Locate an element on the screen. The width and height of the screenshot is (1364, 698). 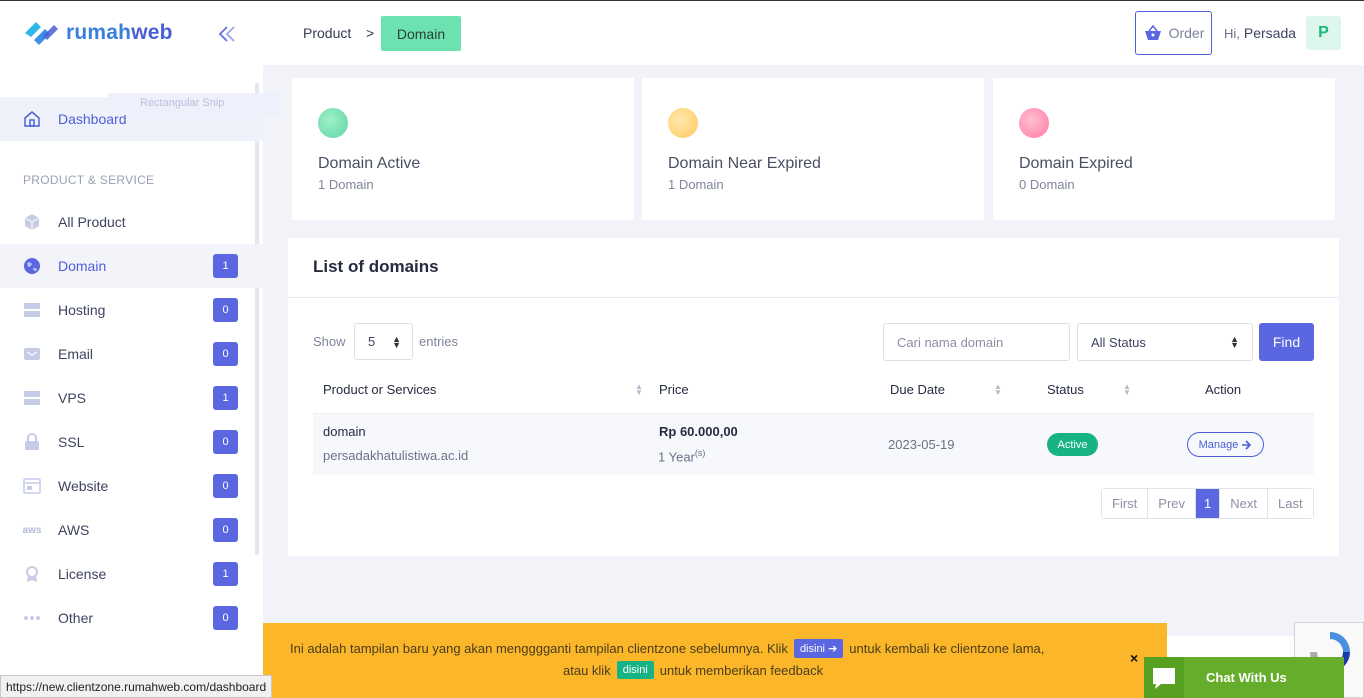
sidebar-item-hosting: Hosting 0 is located at coordinates (131, 310).